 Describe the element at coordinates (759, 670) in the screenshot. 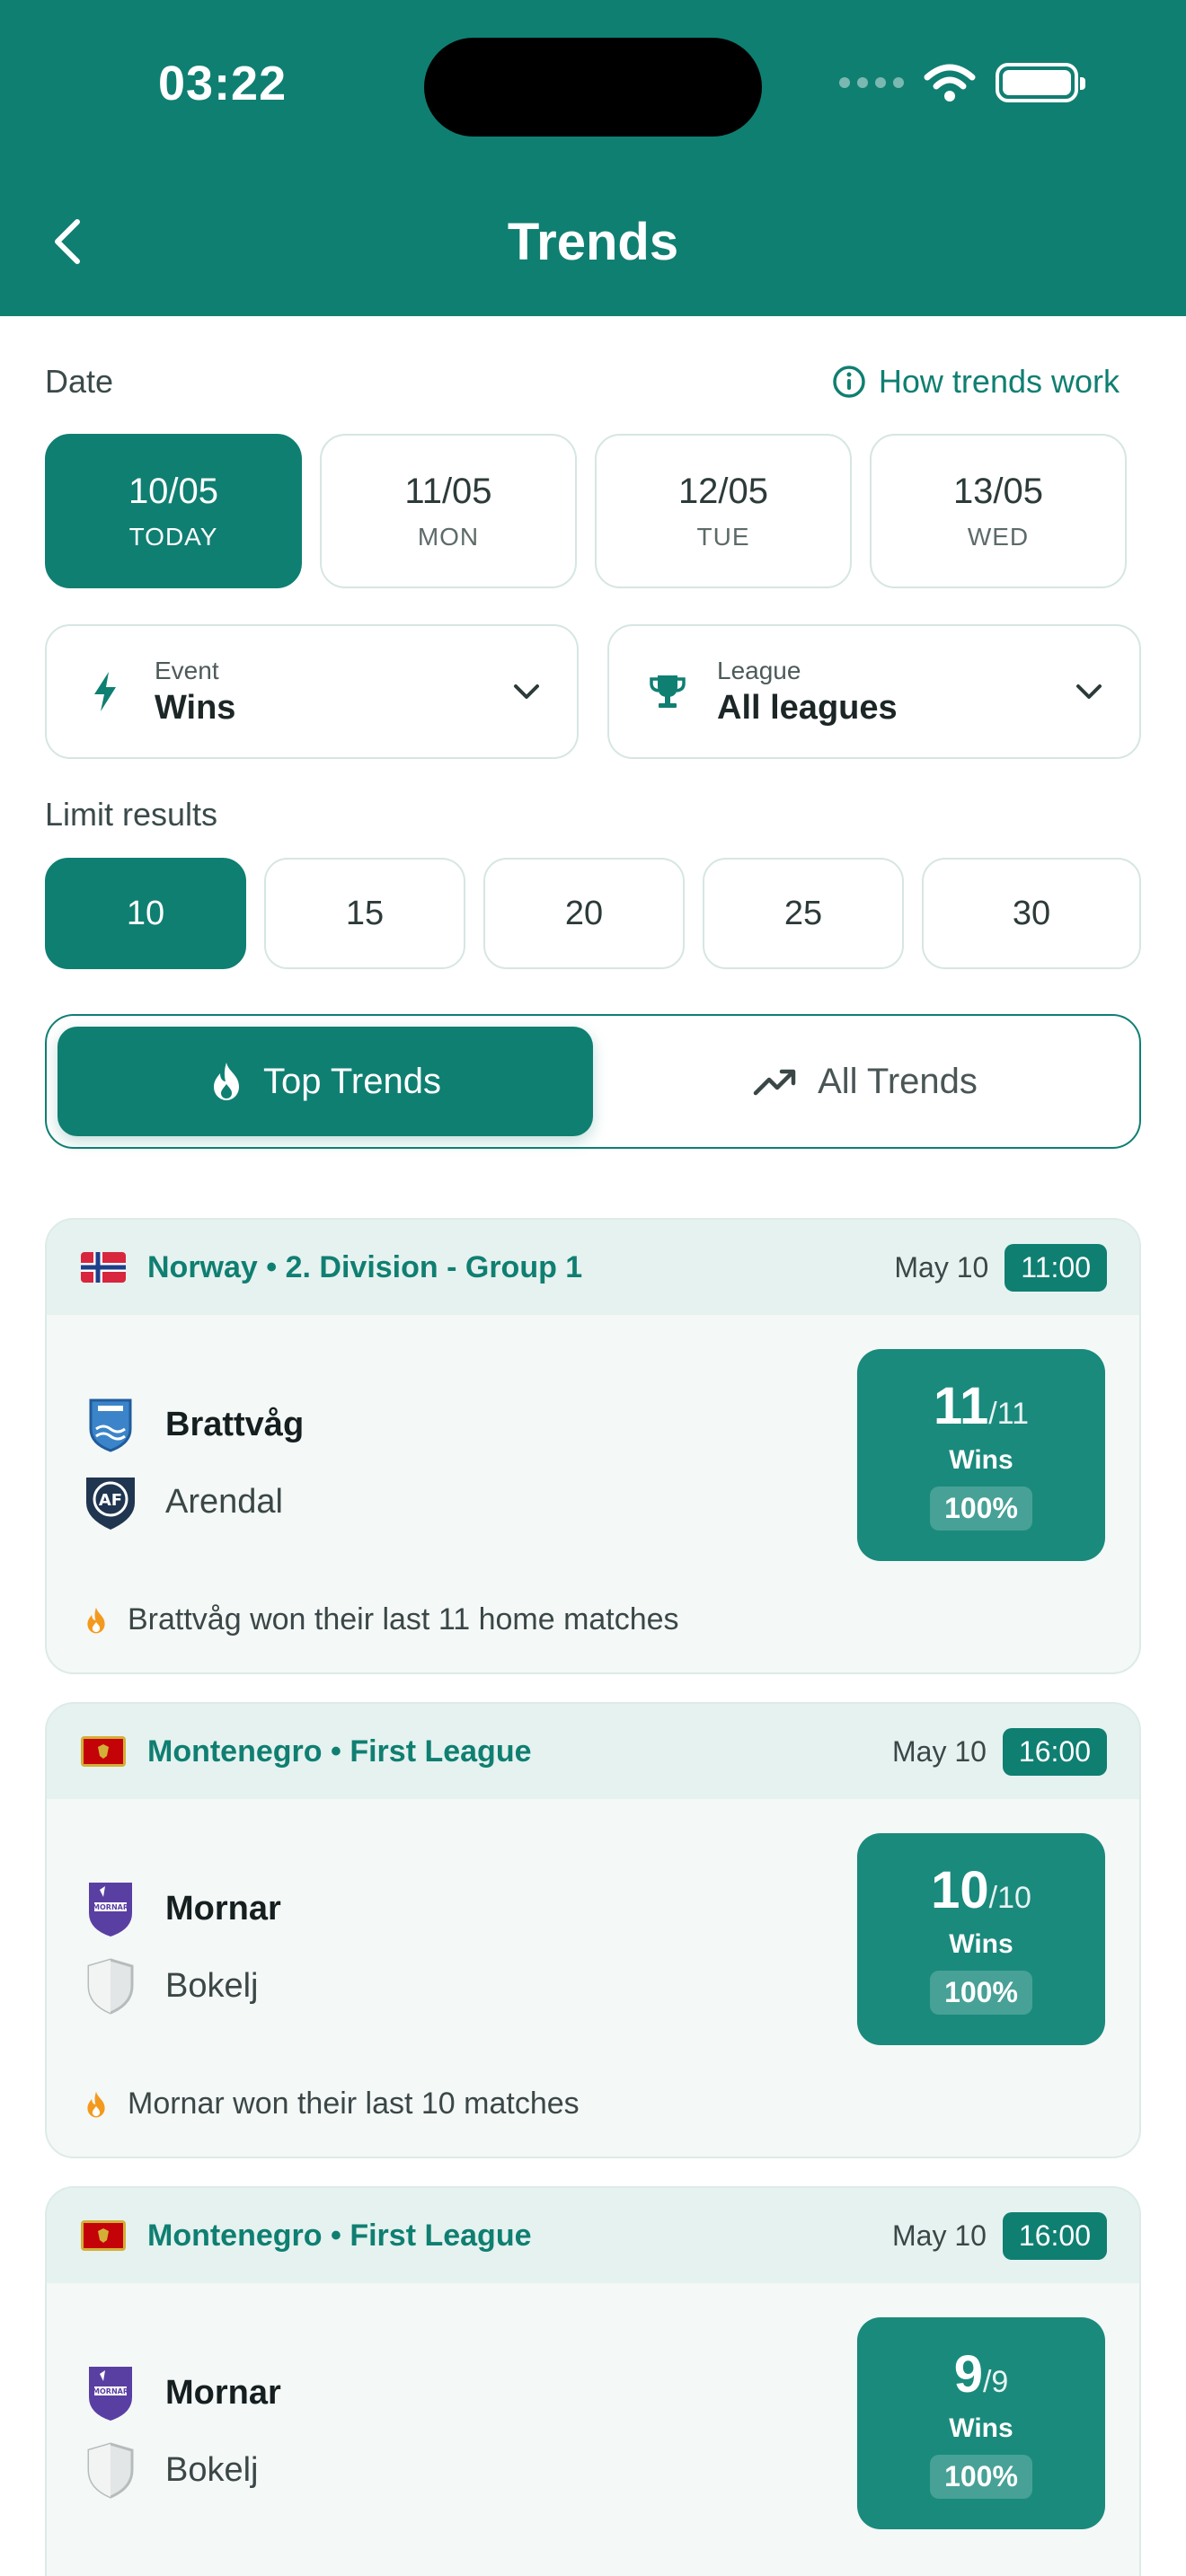

I see `league-label: League` at that location.